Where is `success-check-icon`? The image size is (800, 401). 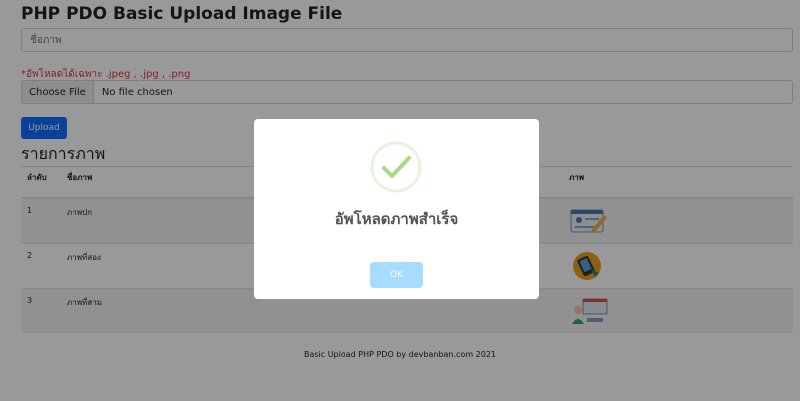
success-check-icon is located at coordinates (396, 167).